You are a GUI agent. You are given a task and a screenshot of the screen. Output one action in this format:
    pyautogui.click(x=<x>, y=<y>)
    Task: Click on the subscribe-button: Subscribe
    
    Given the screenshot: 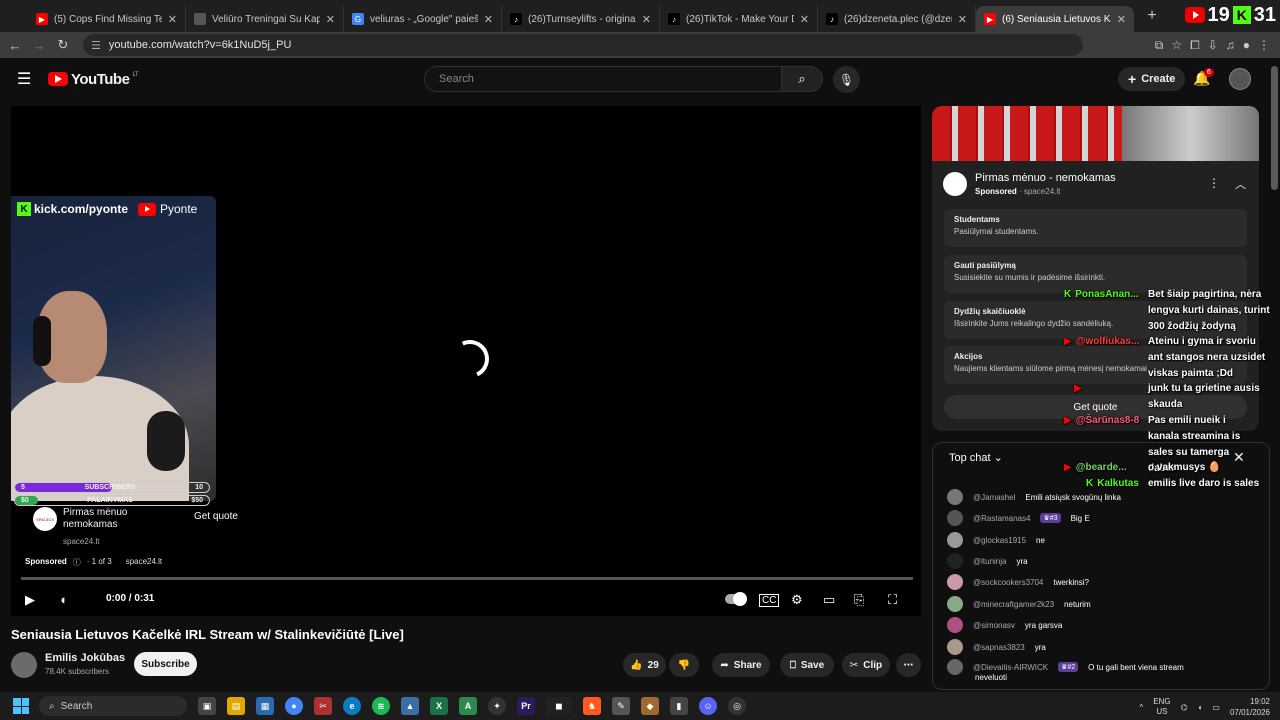 What is the action you would take?
    pyautogui.click(x=165, y=664)
    